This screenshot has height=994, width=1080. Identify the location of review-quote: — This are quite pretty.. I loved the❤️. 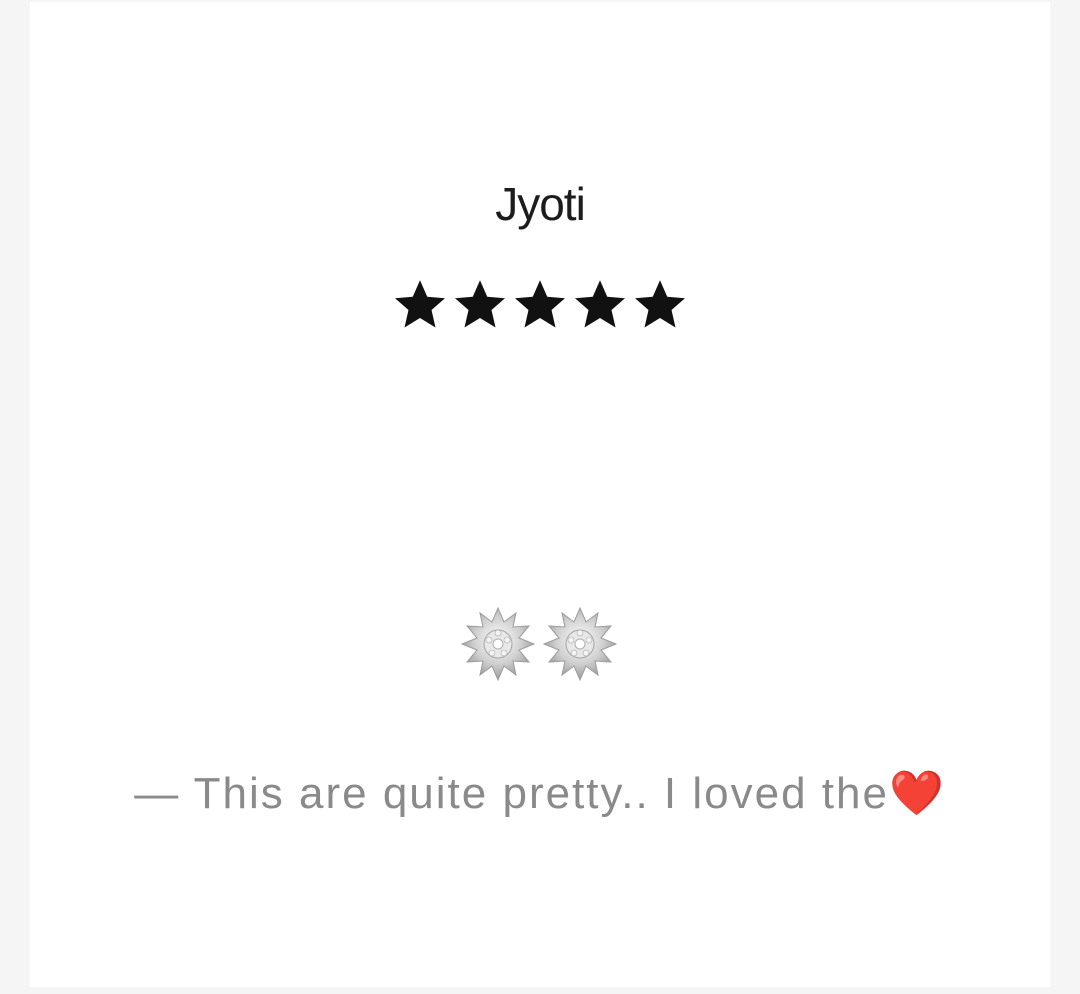
(540, 794).